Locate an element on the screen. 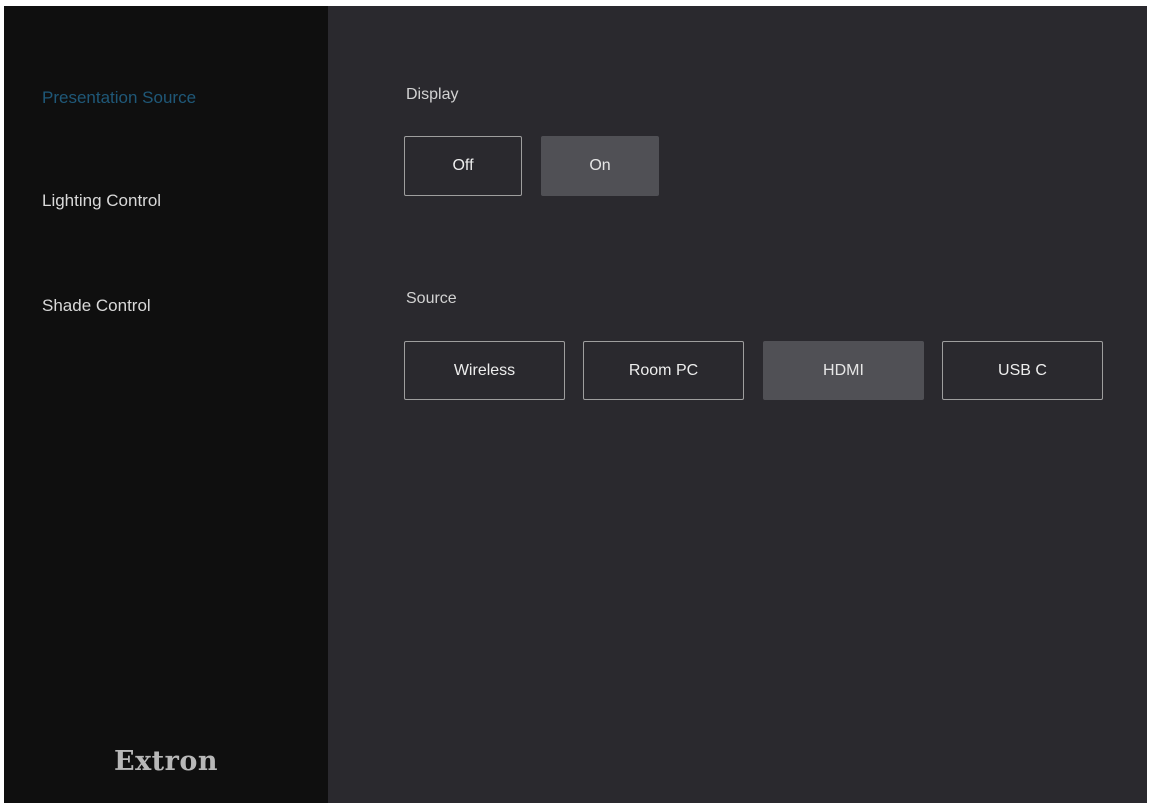 Image resolution: width=1151 pixels, height=806 pixels. sidebar-item-shade-control: Shade Control is located at coordinates (96, 306).